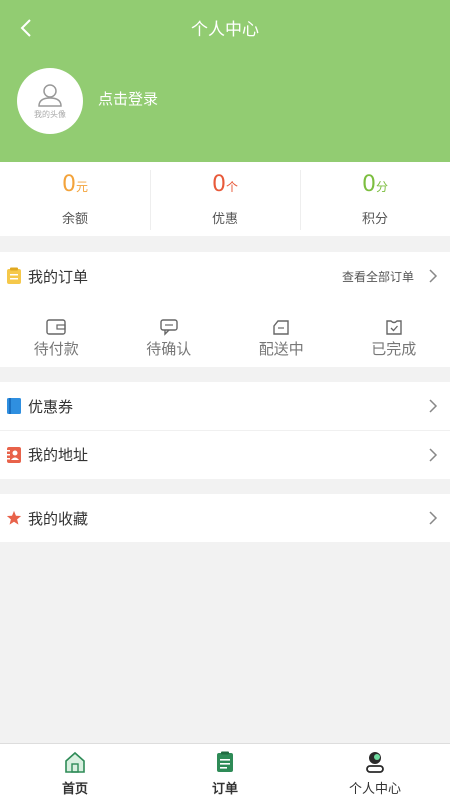 This screenshot has width=450, height=800. I want to click on address-book-icon, so click(14, 455).